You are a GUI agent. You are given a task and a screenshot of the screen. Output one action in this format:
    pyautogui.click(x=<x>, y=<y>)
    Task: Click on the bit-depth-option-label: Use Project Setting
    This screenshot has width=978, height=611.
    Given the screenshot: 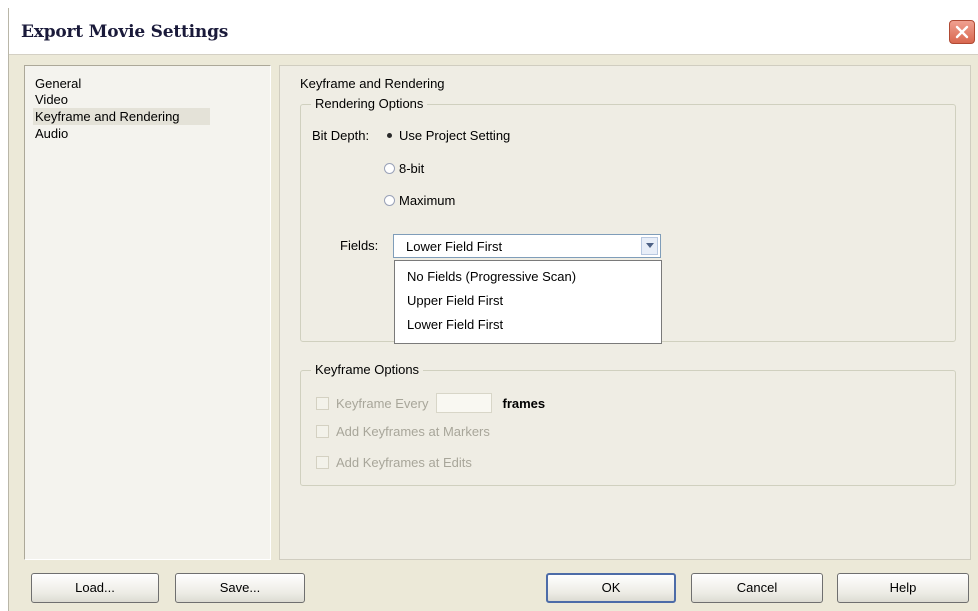 What is the action you would take?
    pyautogui.click(x=455, y=135)
    